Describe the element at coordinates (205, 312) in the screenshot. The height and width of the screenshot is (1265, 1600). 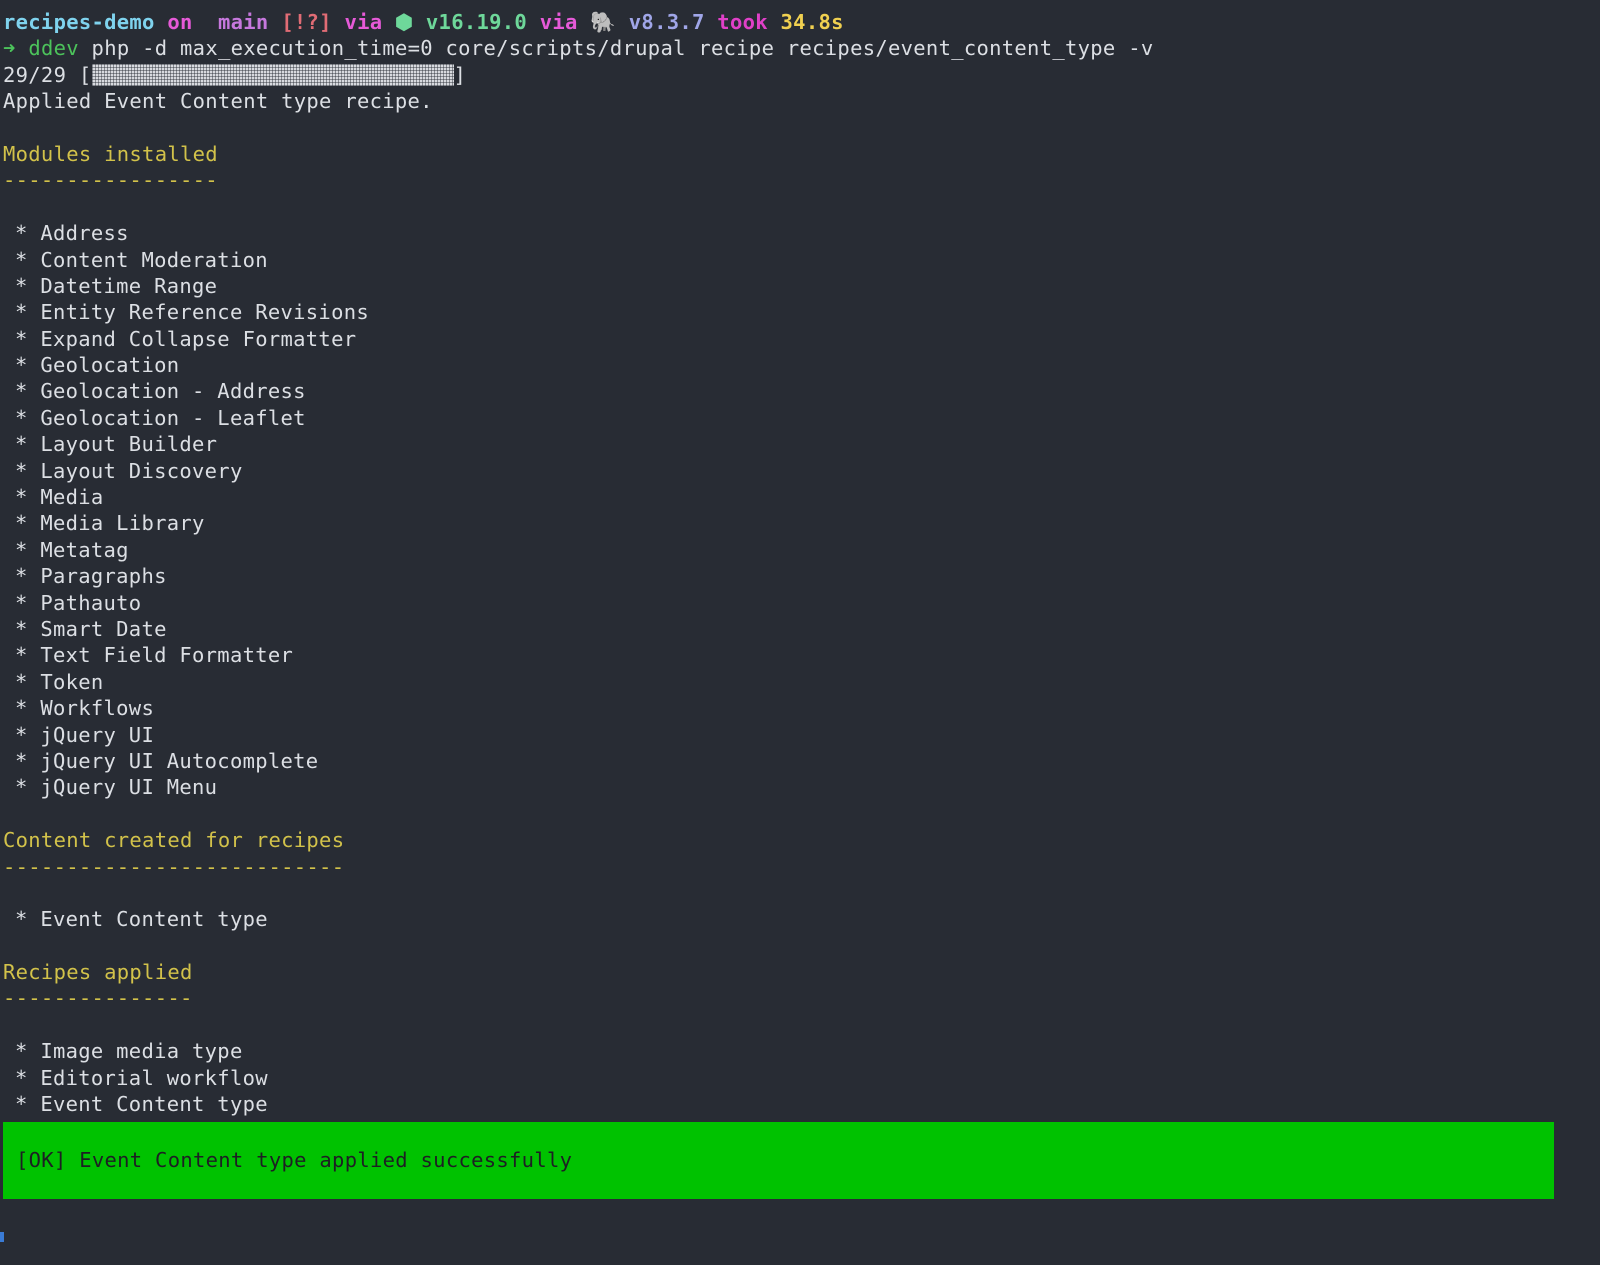
I see `list-item-label: Entity Reference Revisions` at that location.